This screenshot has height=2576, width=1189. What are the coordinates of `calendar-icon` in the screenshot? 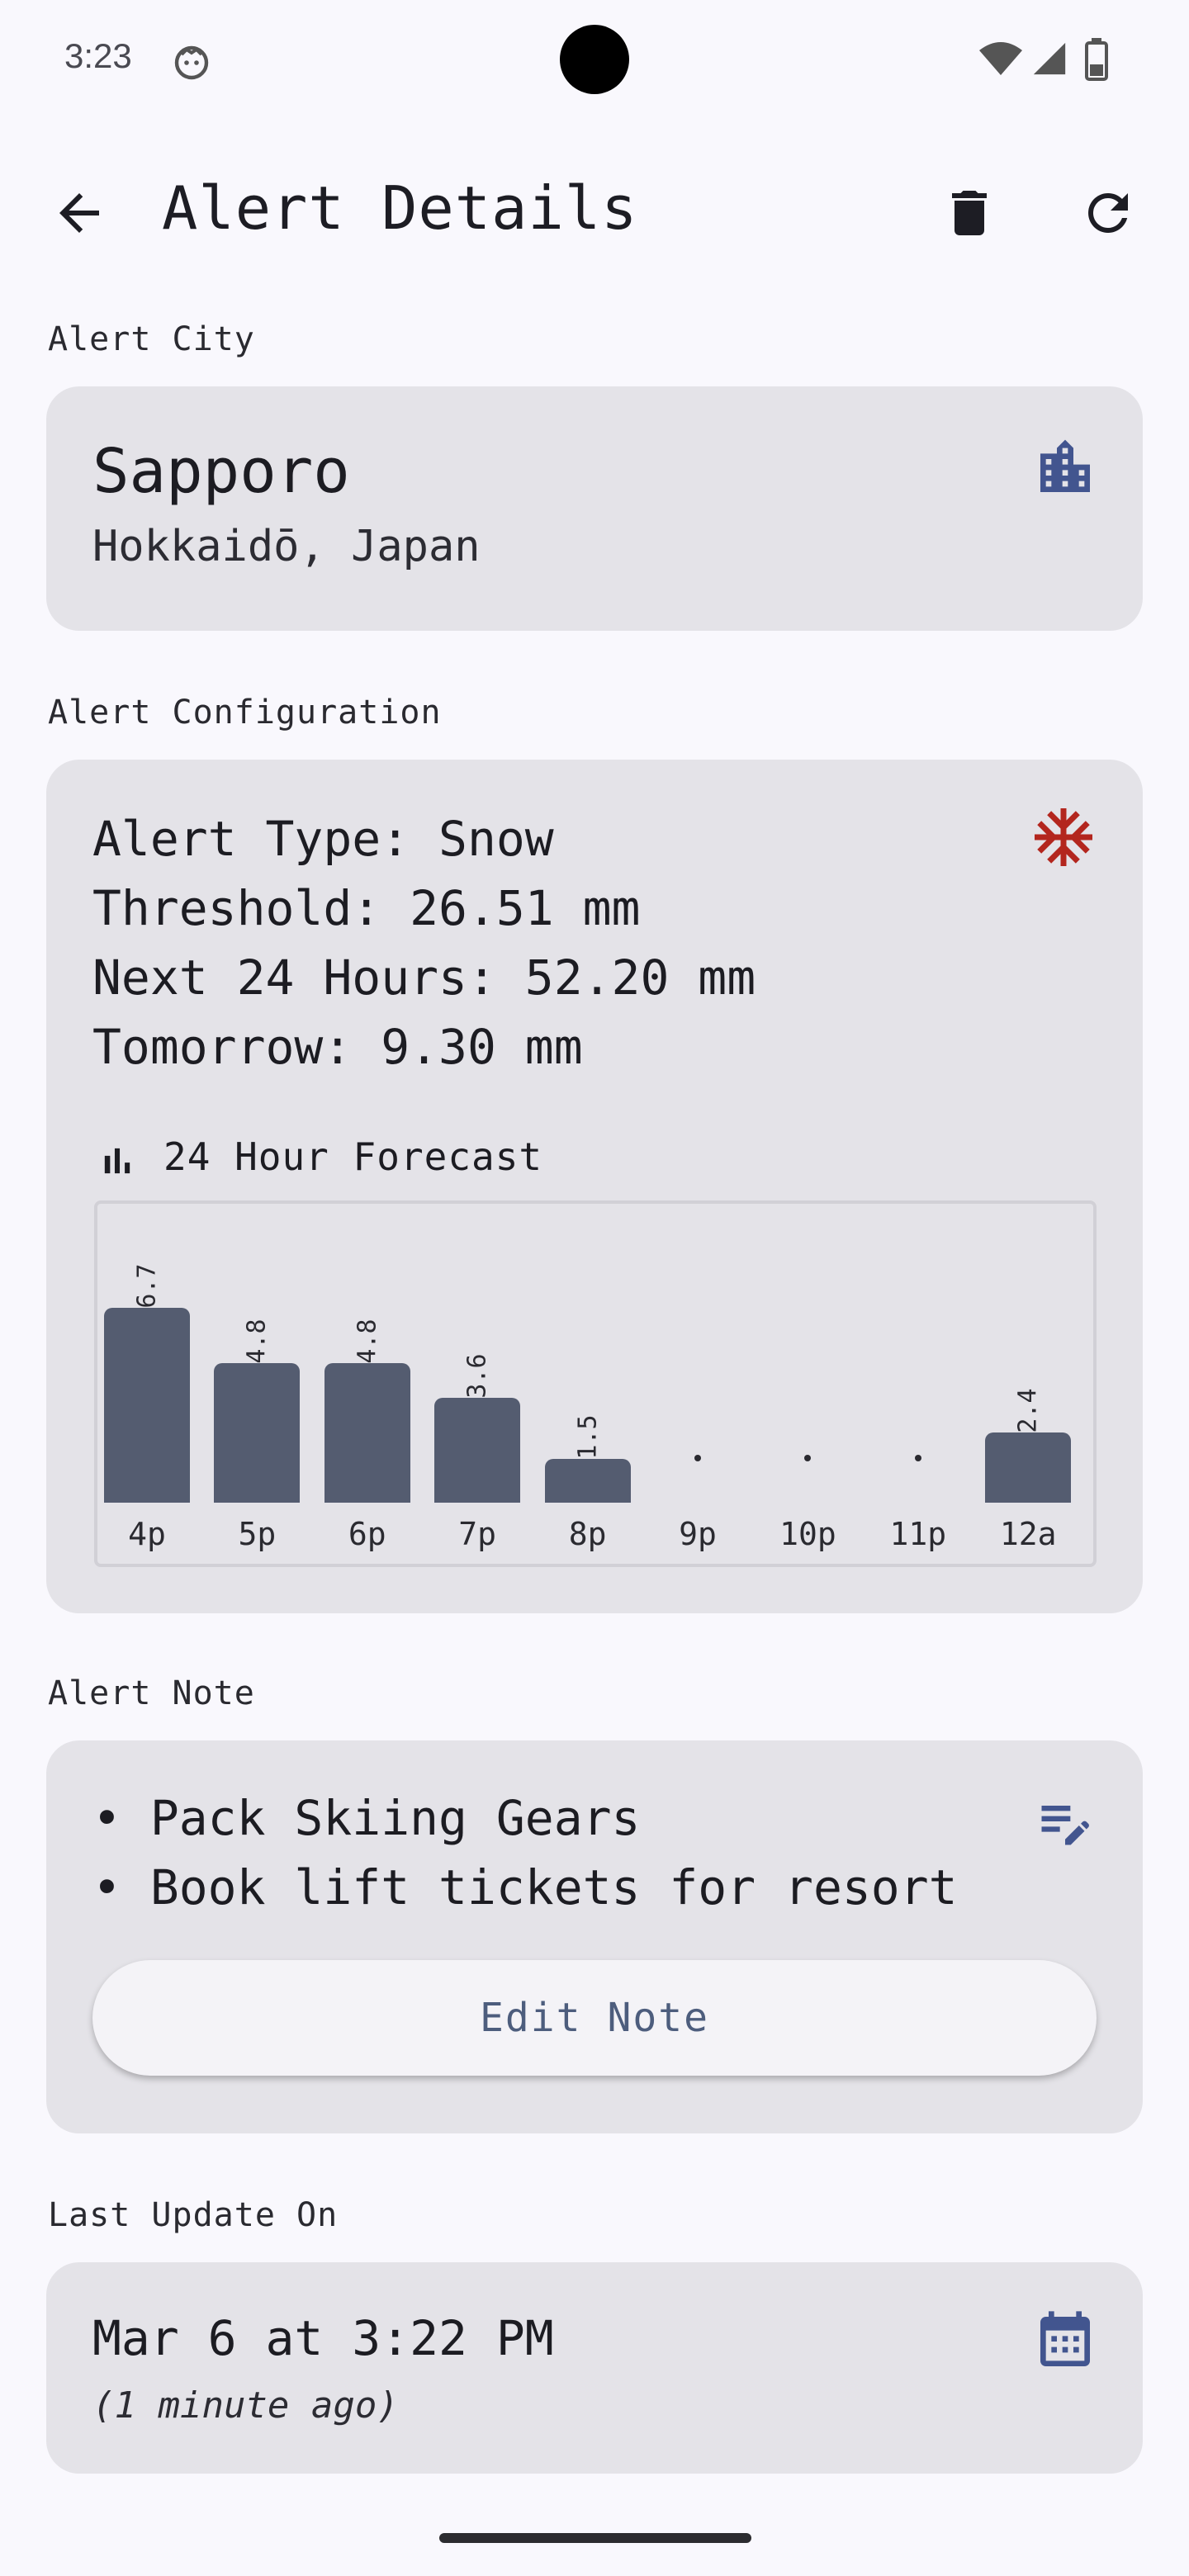 It's located at (1065, 2338).